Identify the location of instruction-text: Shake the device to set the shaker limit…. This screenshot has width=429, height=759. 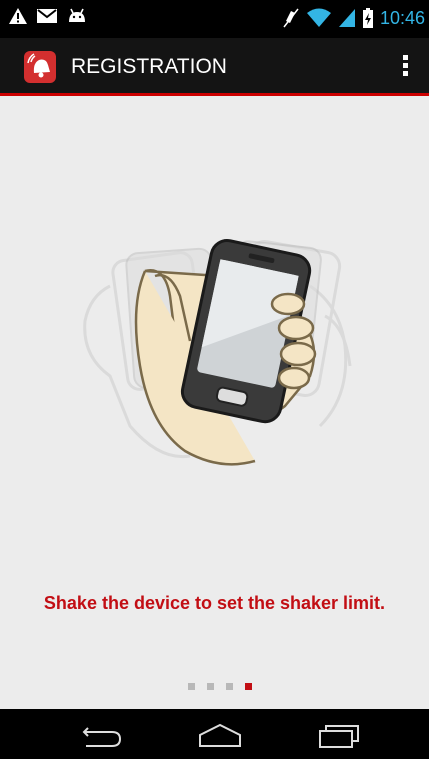
(214, 603).